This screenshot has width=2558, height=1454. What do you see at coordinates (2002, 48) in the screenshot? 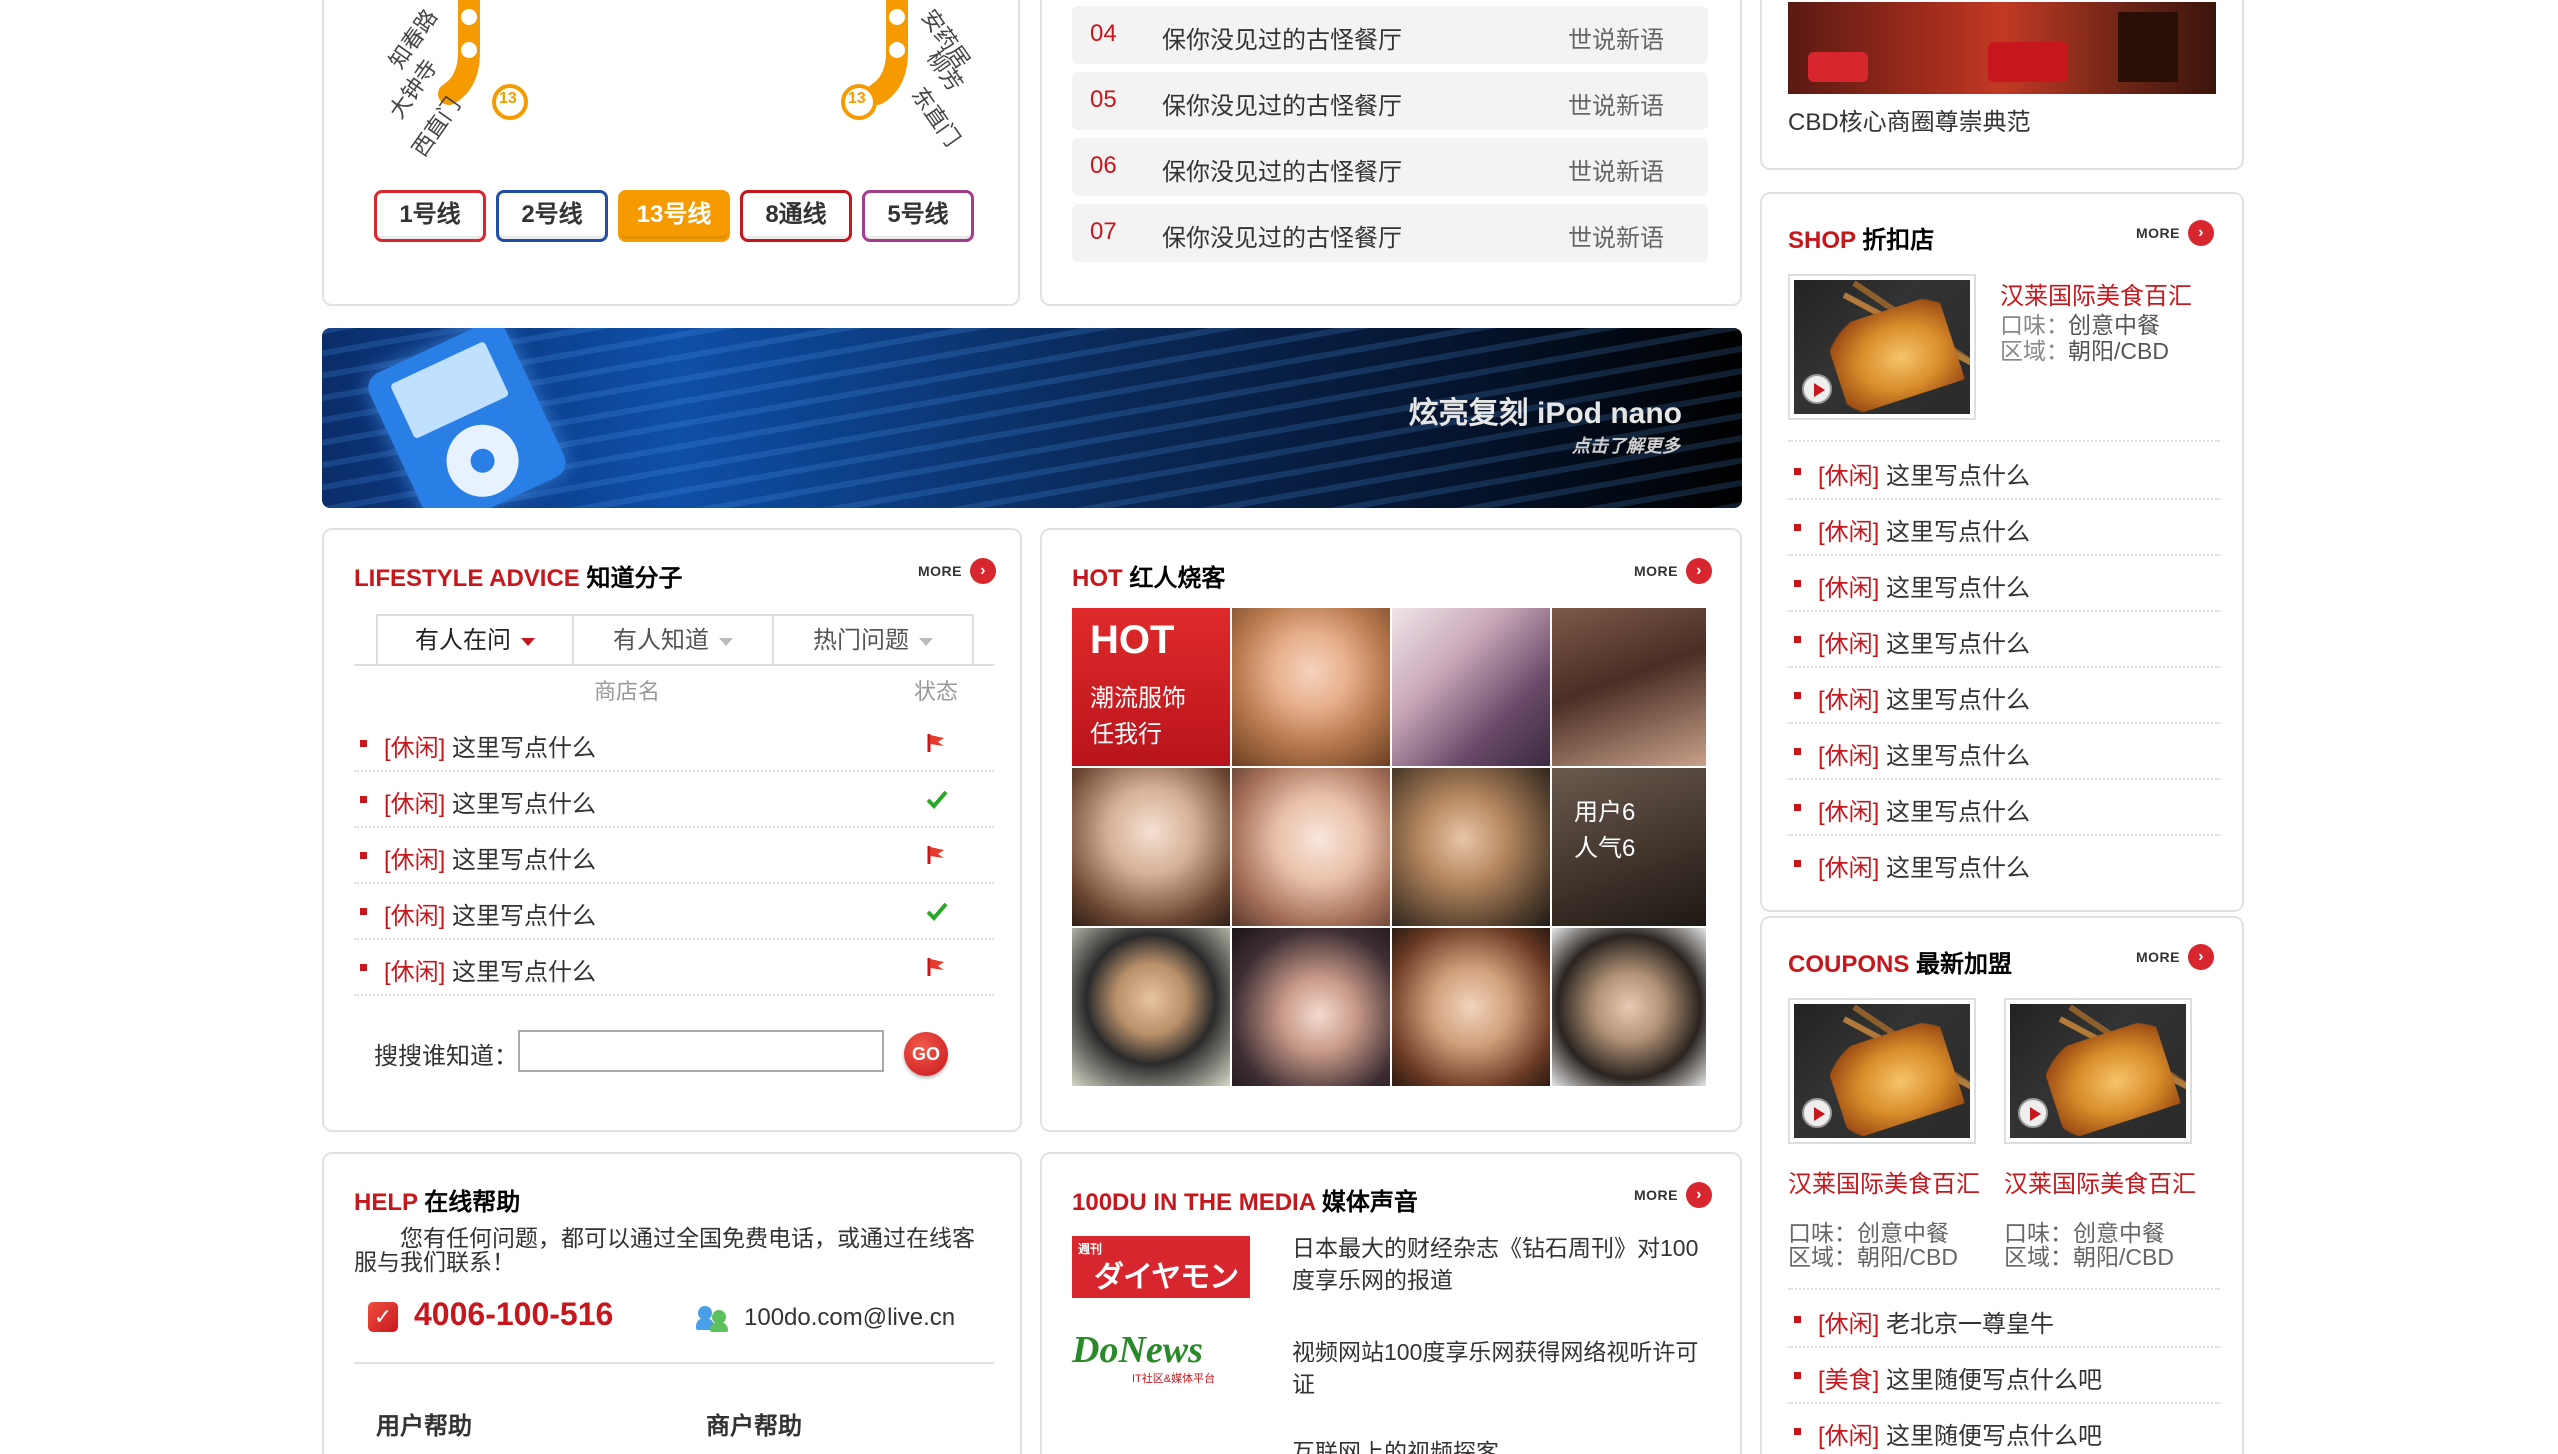
I see `cbd-image` at bounding box center [2002, 48].